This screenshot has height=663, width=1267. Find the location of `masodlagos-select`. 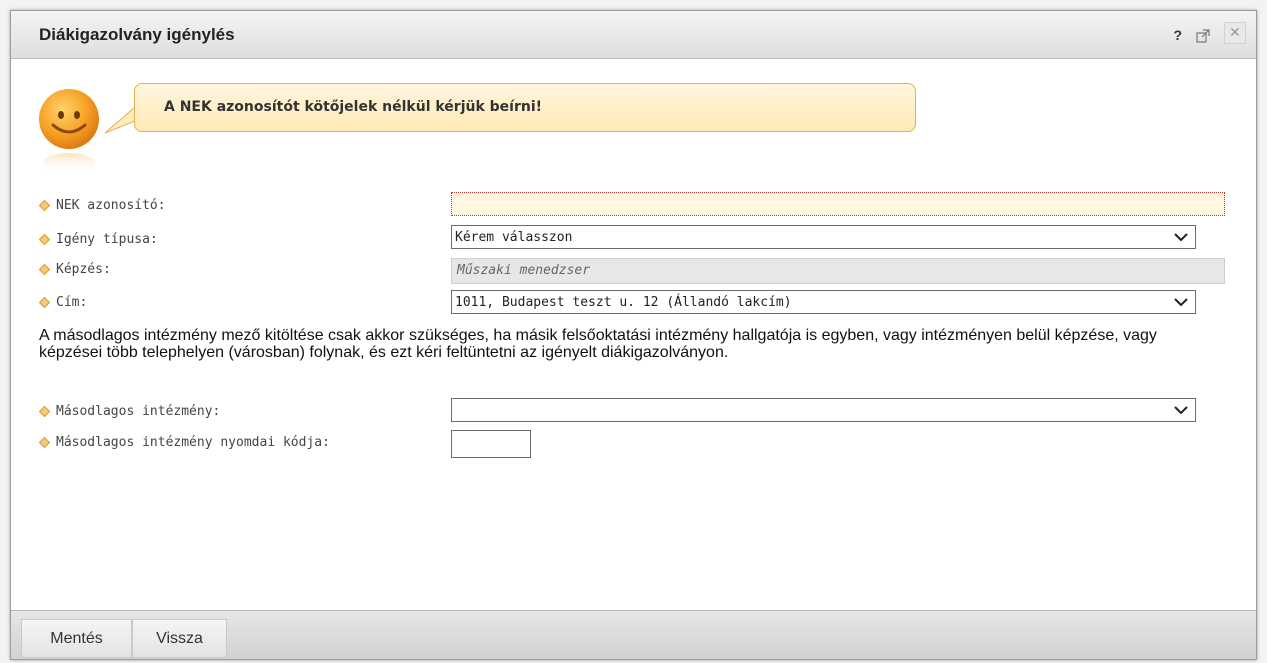

masodlagos-select is located at coordinates (823, 410).